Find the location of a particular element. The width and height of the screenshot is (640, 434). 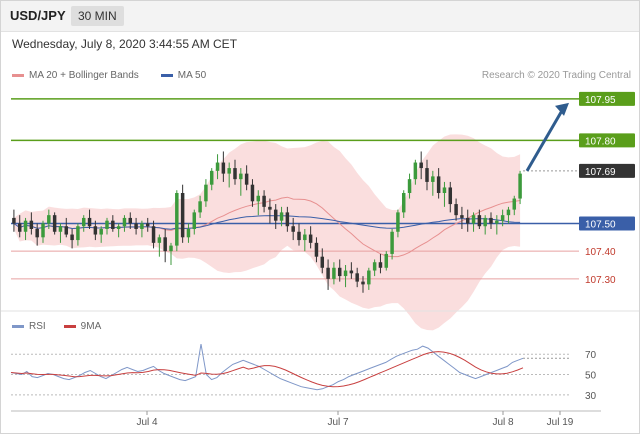

jul-19-label: Jul 19 is located at coordinates (560, 422).